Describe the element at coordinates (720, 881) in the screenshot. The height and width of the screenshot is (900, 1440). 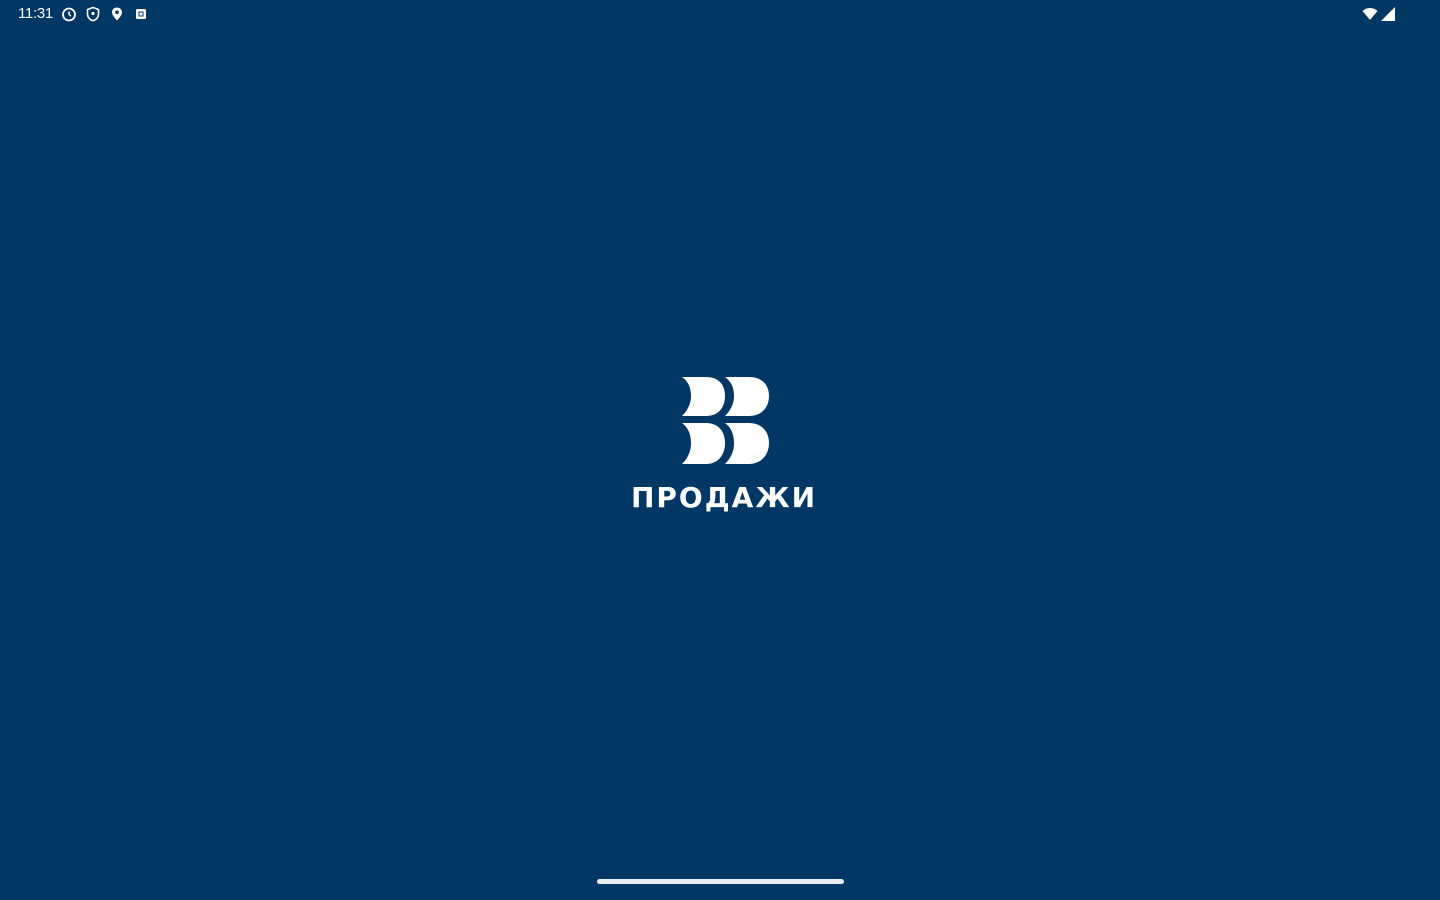
I see `home-gesture-bar` at that location.